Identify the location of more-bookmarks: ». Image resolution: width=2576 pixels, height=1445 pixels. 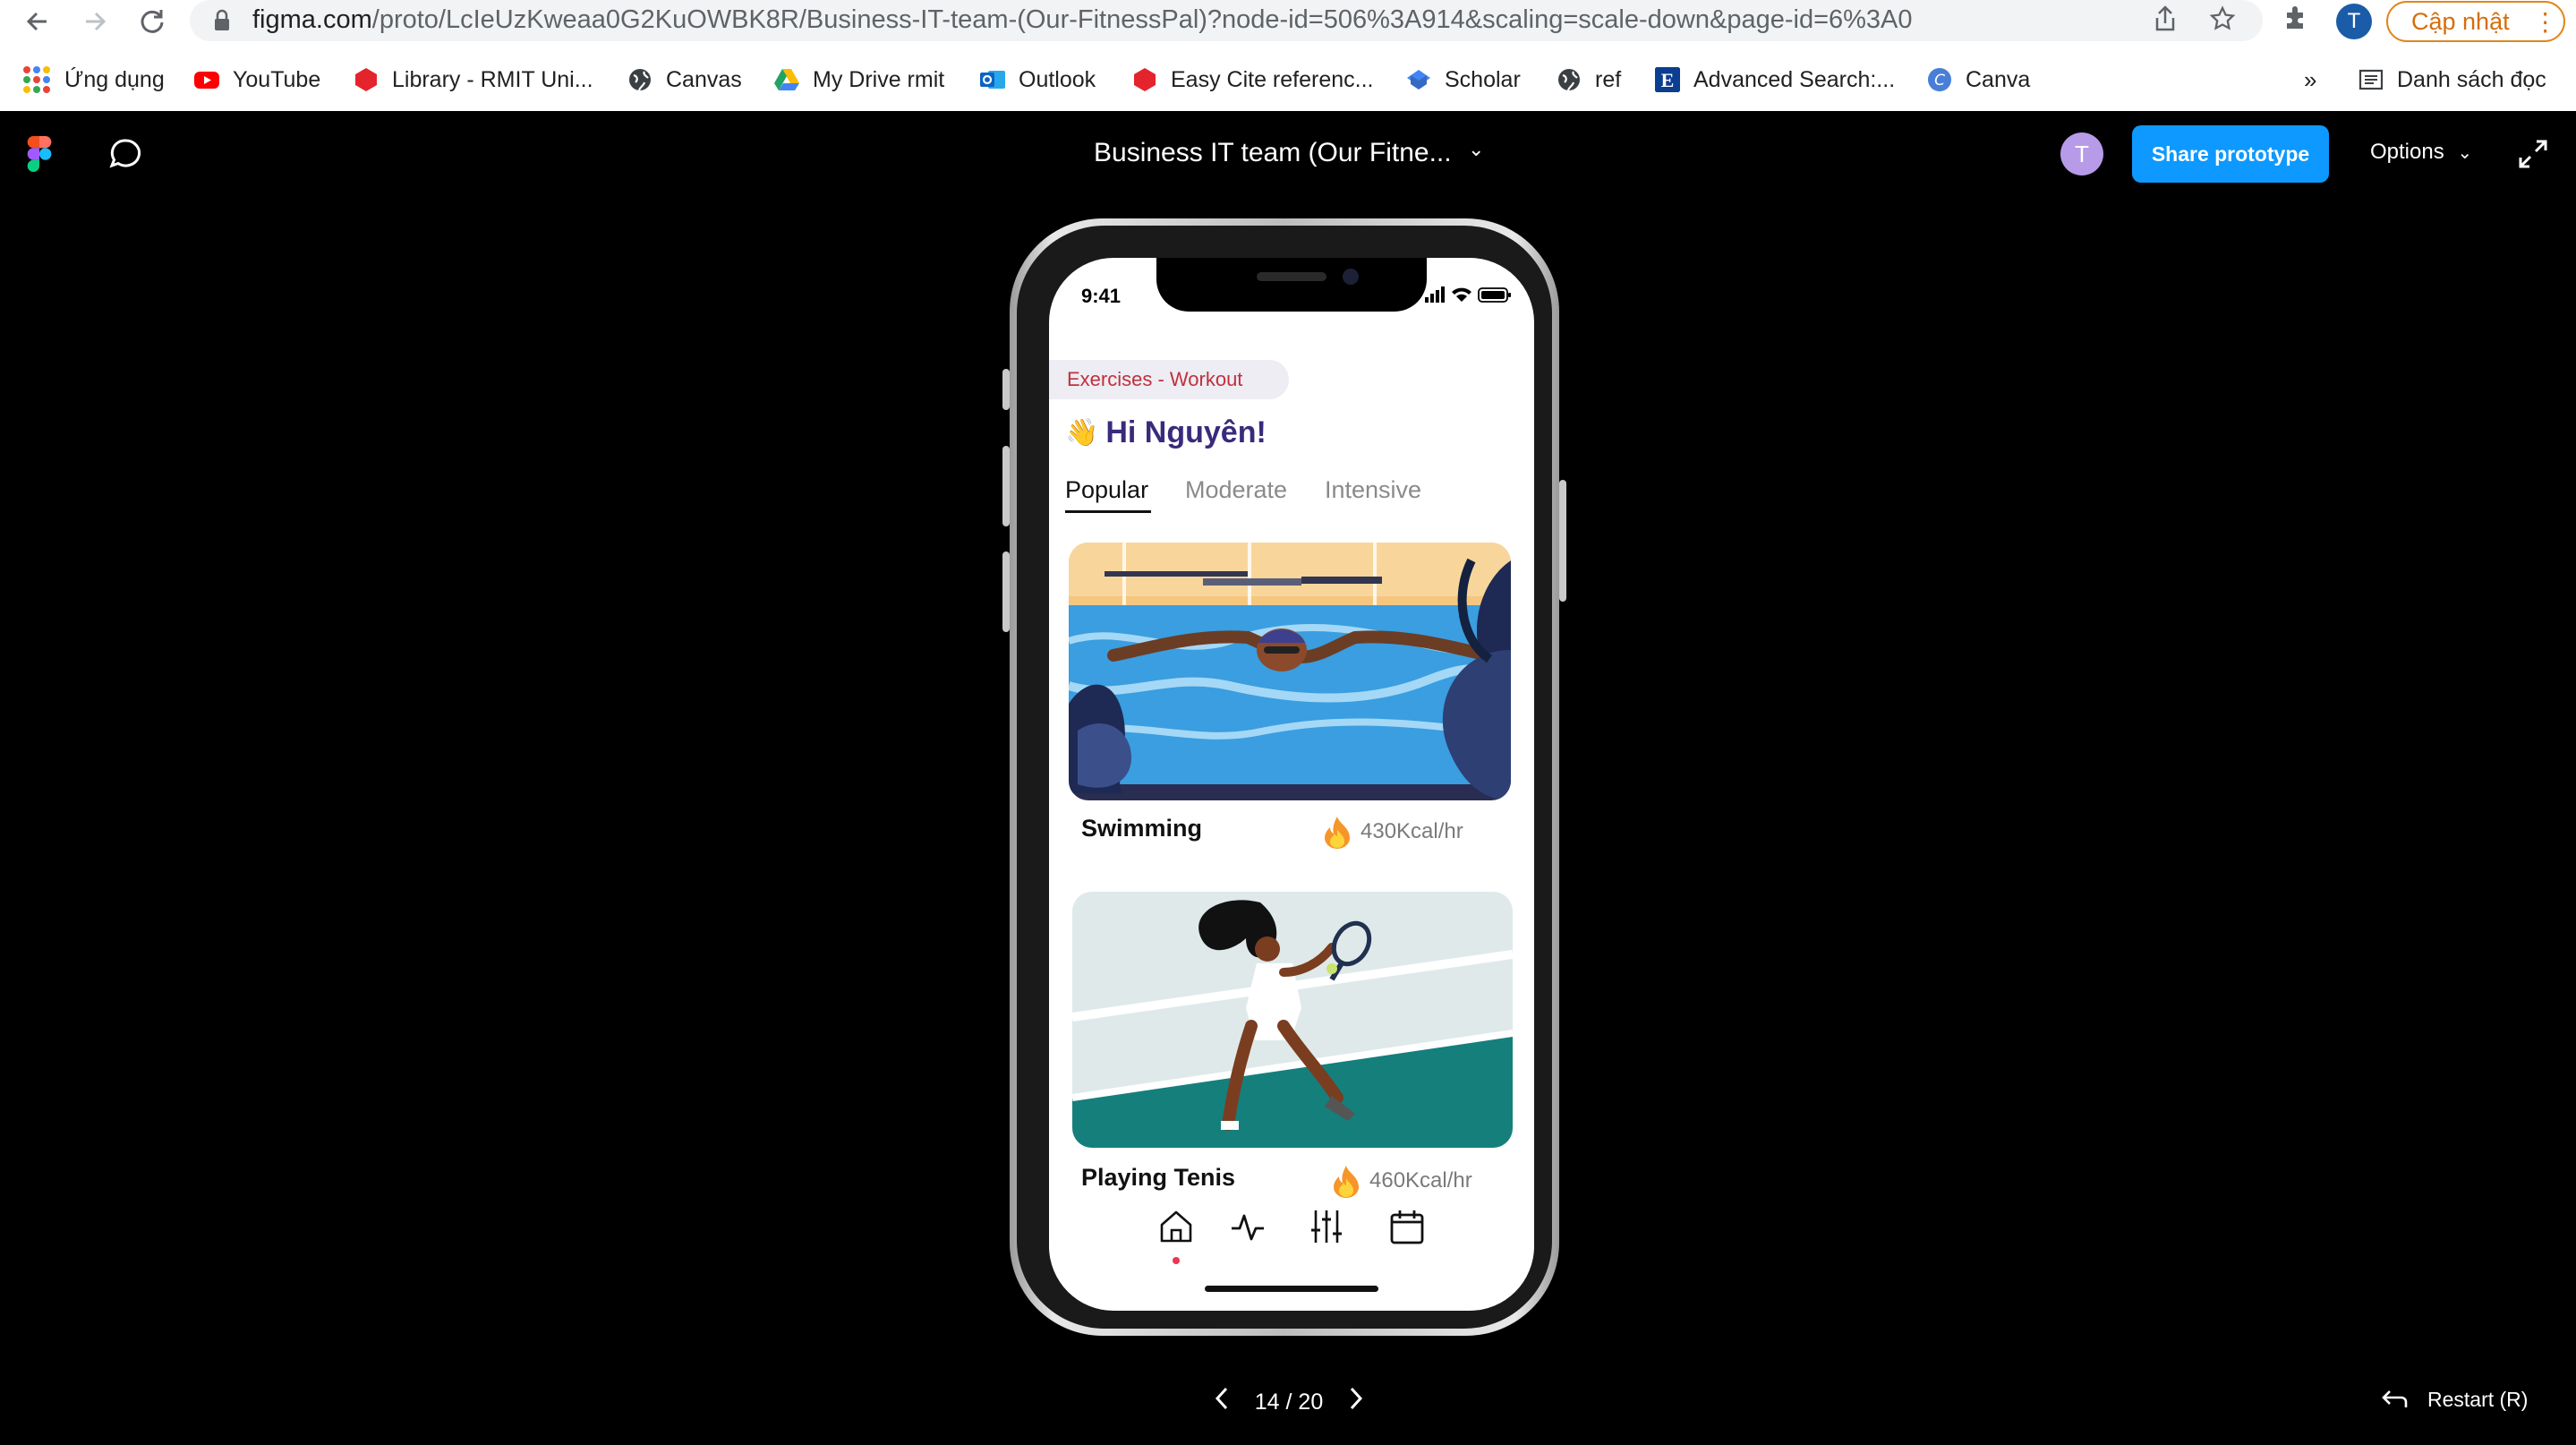
(2310, 79).